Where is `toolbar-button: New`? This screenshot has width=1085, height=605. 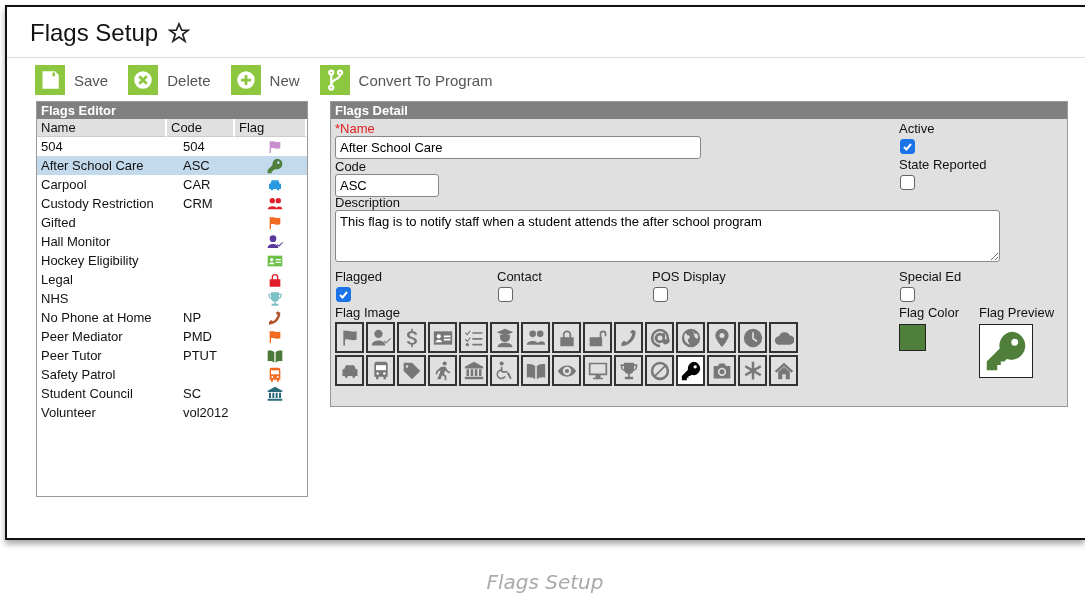 toolbar-button: New is located at coordinates (265, 80).